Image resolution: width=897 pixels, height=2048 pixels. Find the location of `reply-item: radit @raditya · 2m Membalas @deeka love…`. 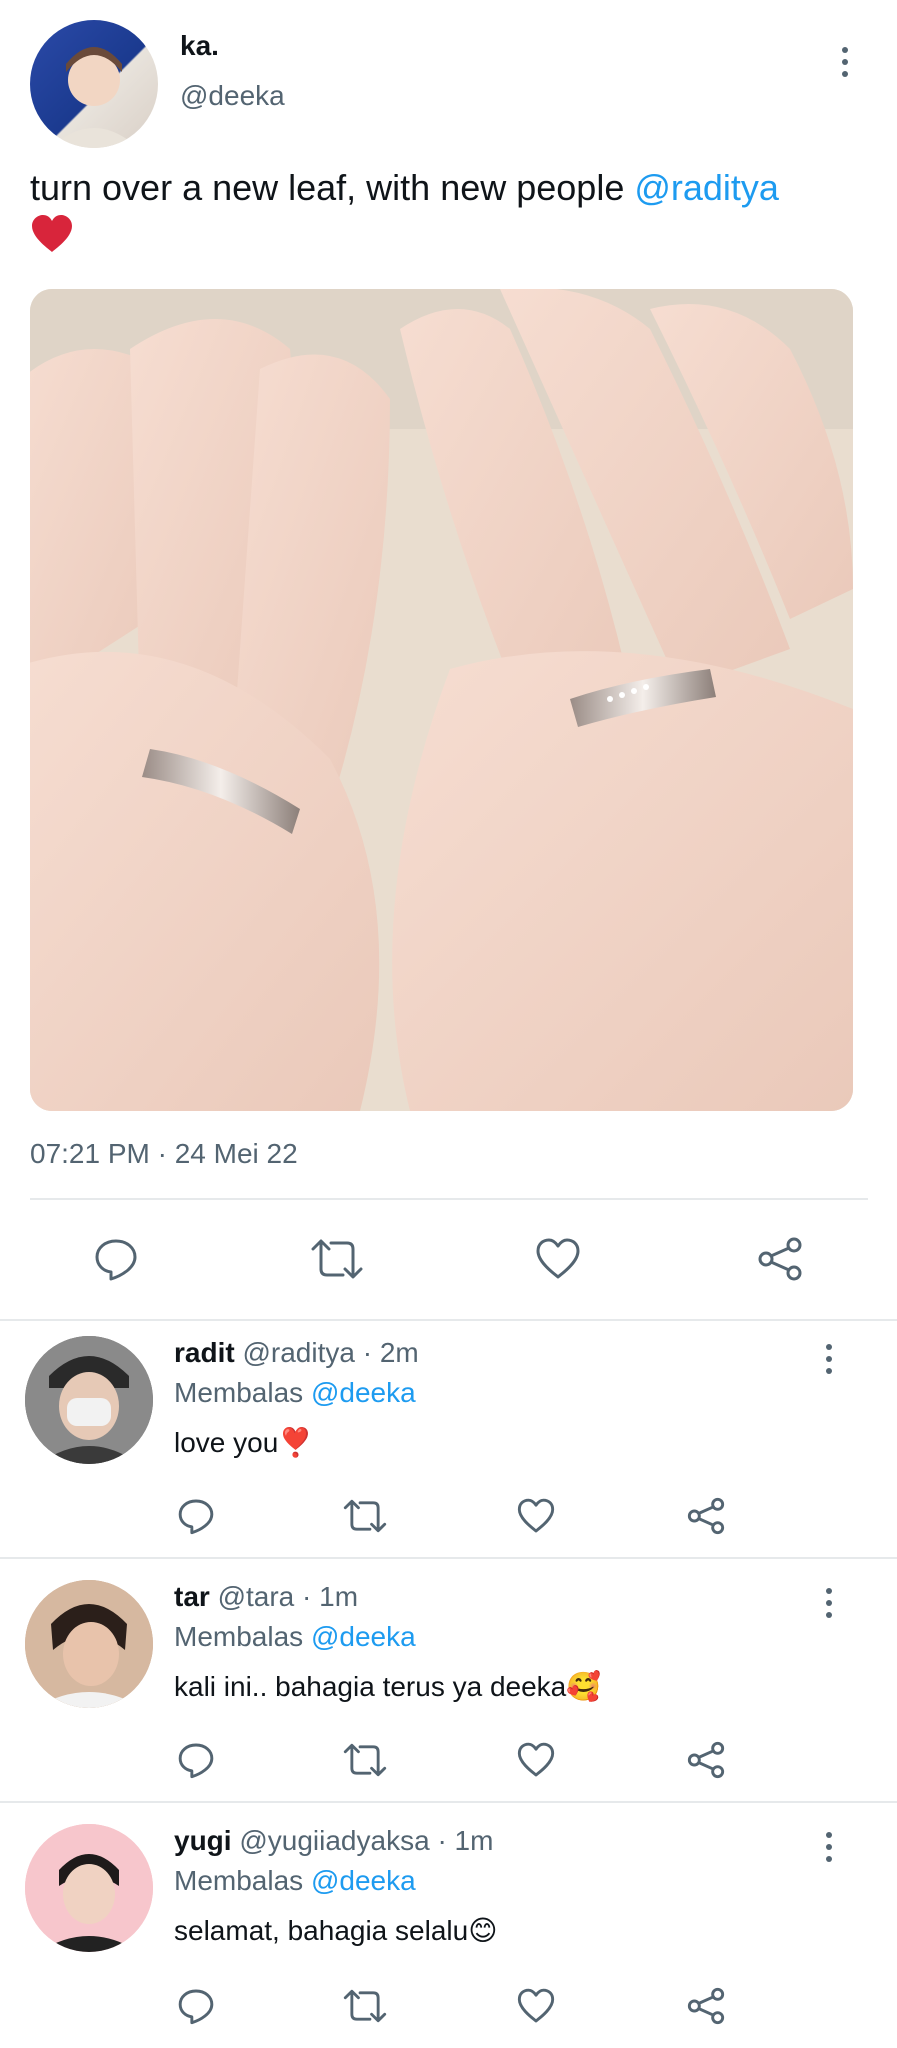

reply-item: radit @raditya · 2m Membalas @deeka love… is located at coordinates (448, 1439).